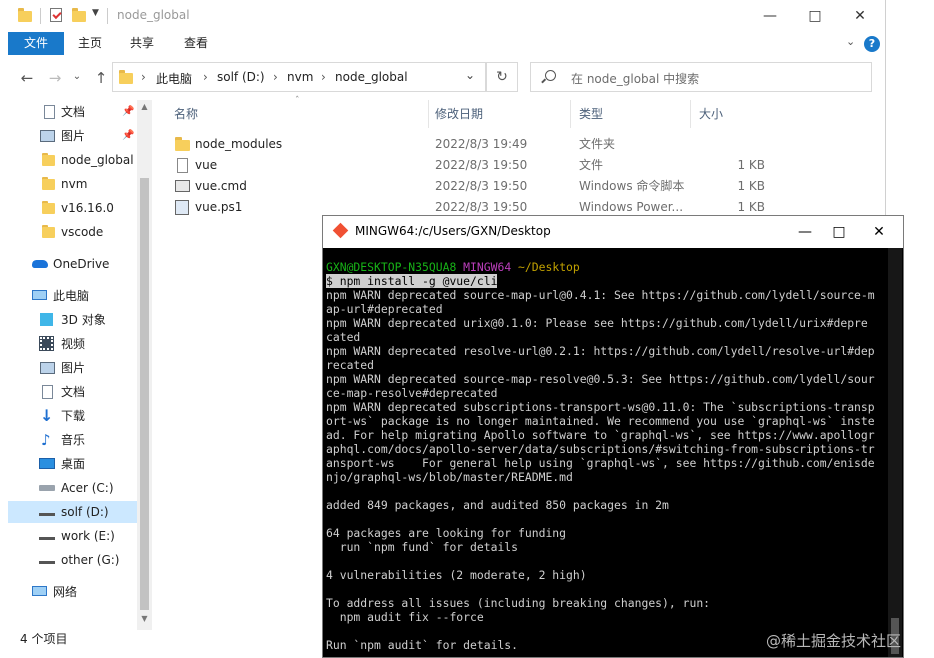 This screenshot has width=934, height=658. What do you see at coordinates (55, 78) in the screenshot?
I see `forward-arrow-icon: →` at bounding box center [55, 78].